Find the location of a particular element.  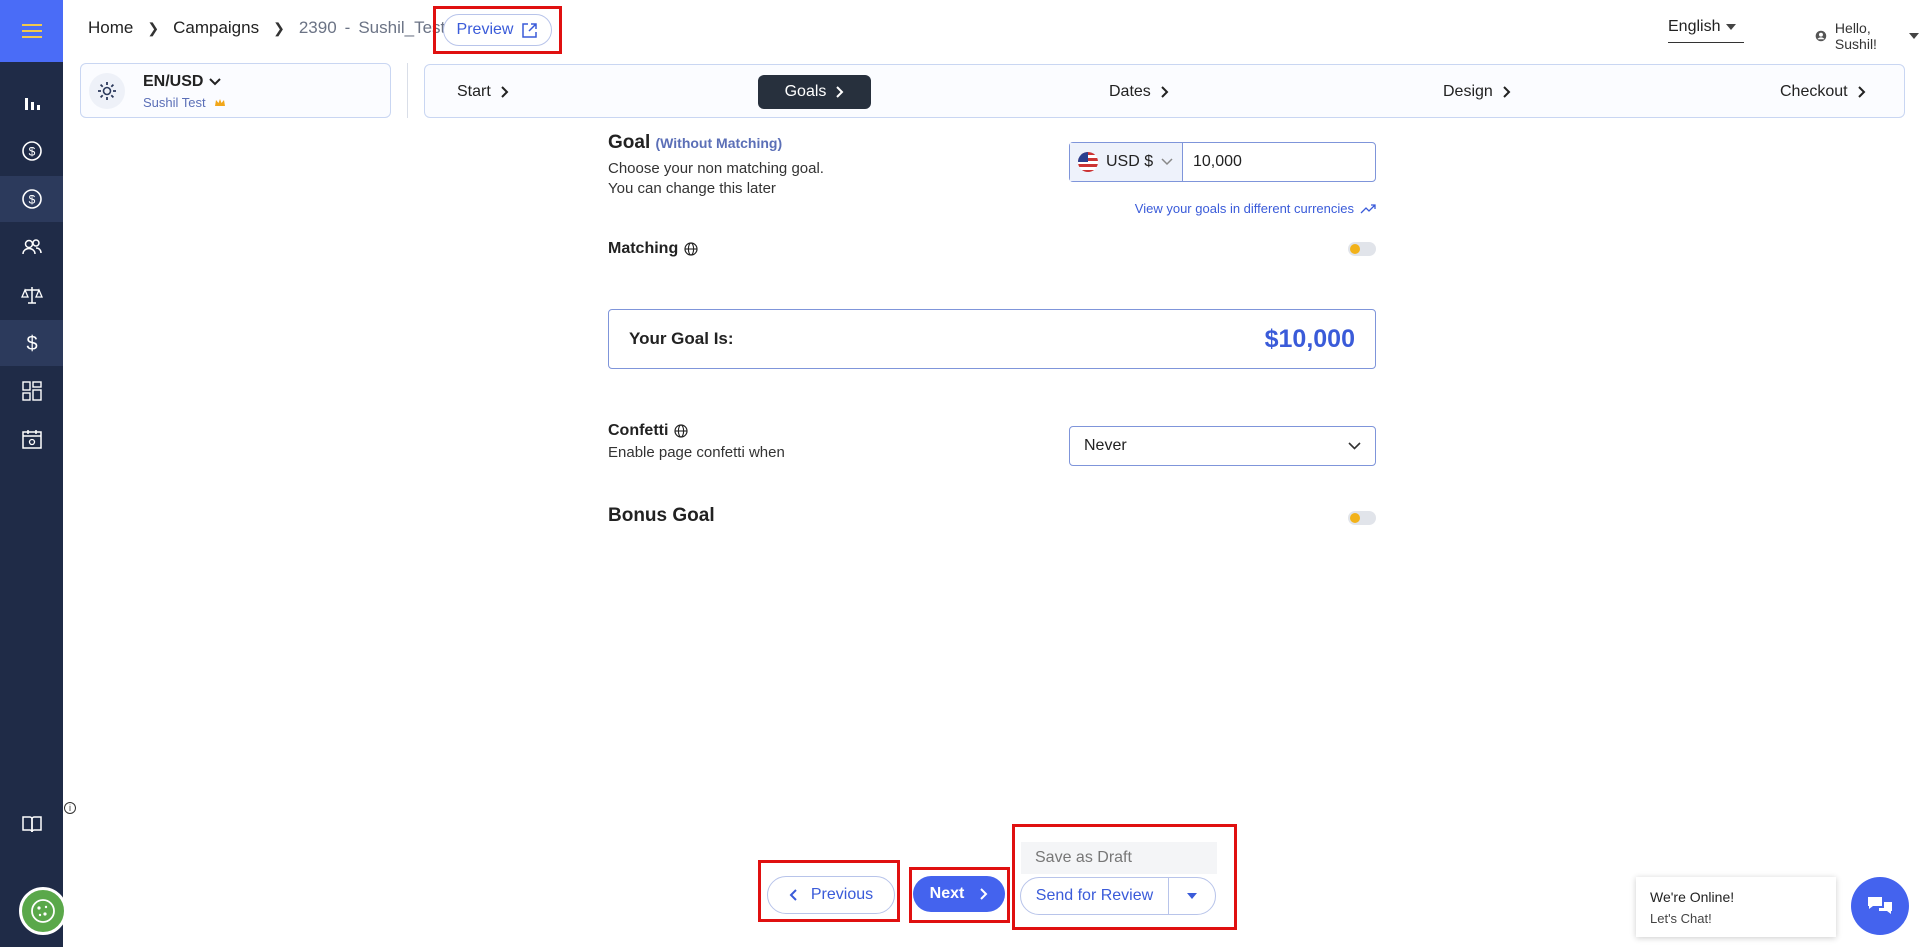

step-start: Start is located at coordinates (483, 92).